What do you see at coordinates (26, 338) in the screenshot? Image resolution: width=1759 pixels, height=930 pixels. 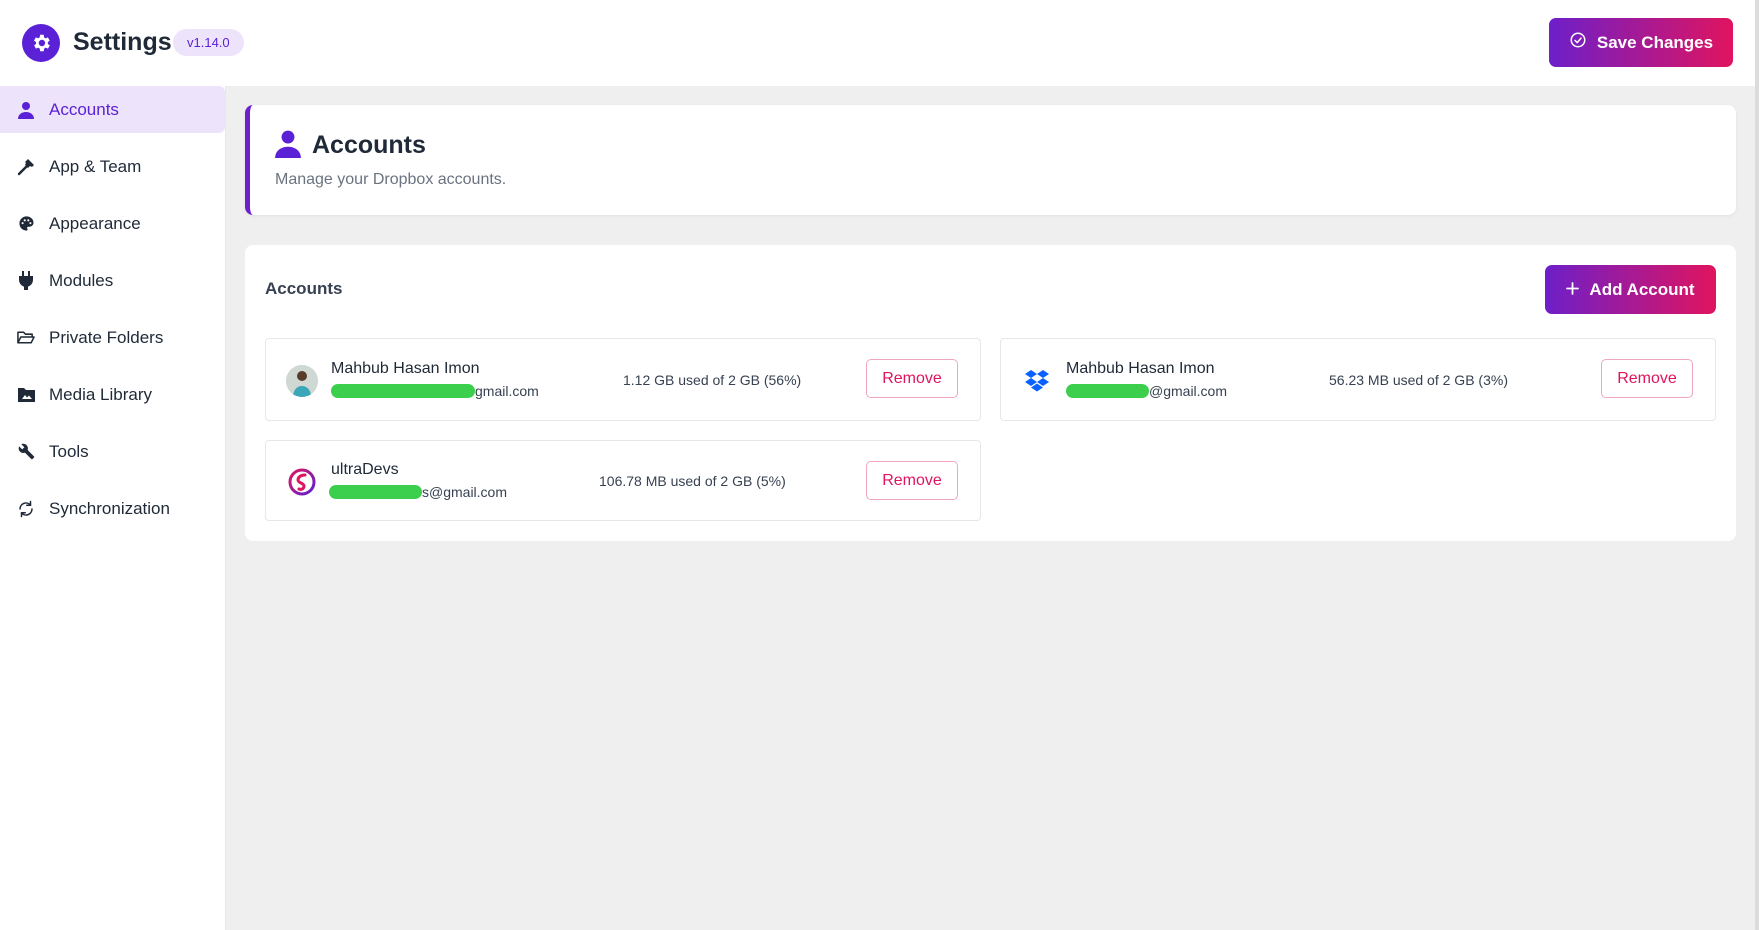 I see `folder-open-icon` at bounding box center [26, 338].